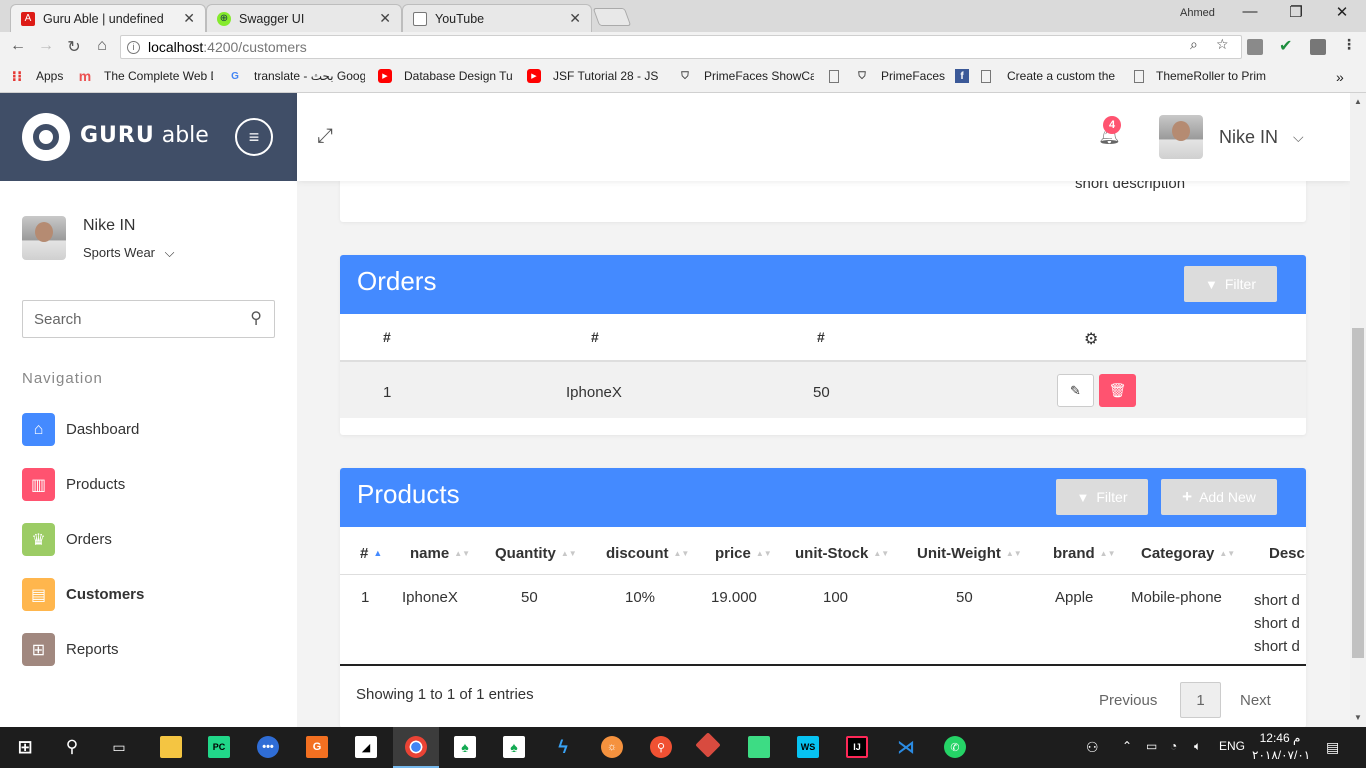  What do you see at coordinates (144, 135) in the screenshot?
I see `brand-name: GURU able` at bounding box center [144, 135].